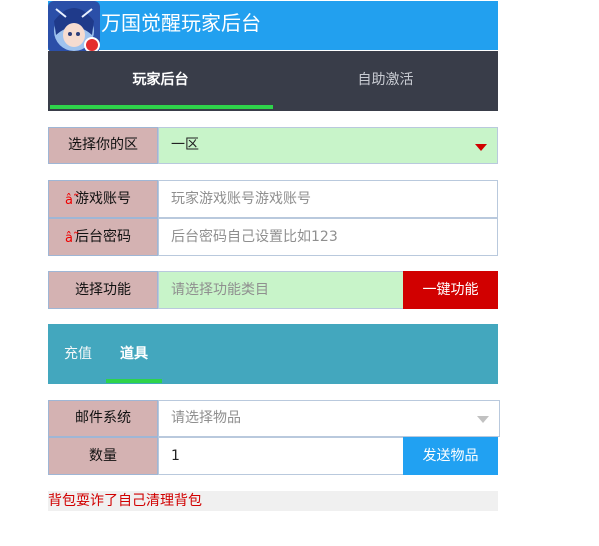 Image resolution: width=599 pixels, height=546 pixels. Describe the element at coordinates (281, 290) in the screenshot. I see `function-select: 请选择功能类目` at that location.